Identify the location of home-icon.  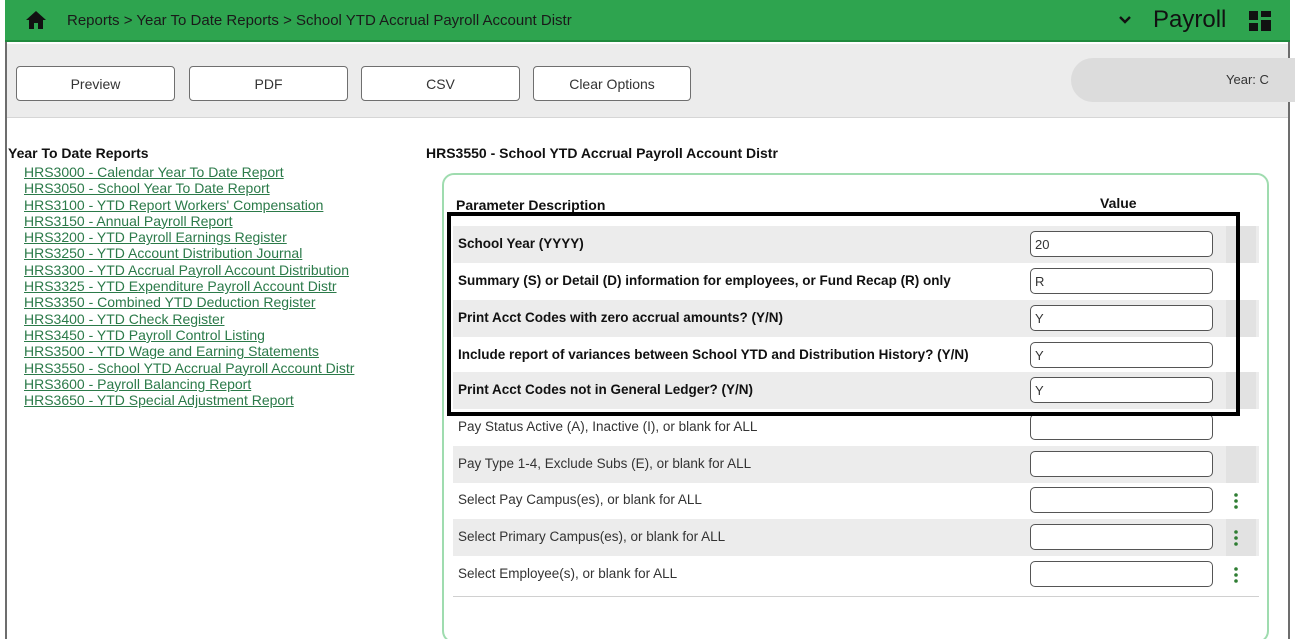
(36, 20).